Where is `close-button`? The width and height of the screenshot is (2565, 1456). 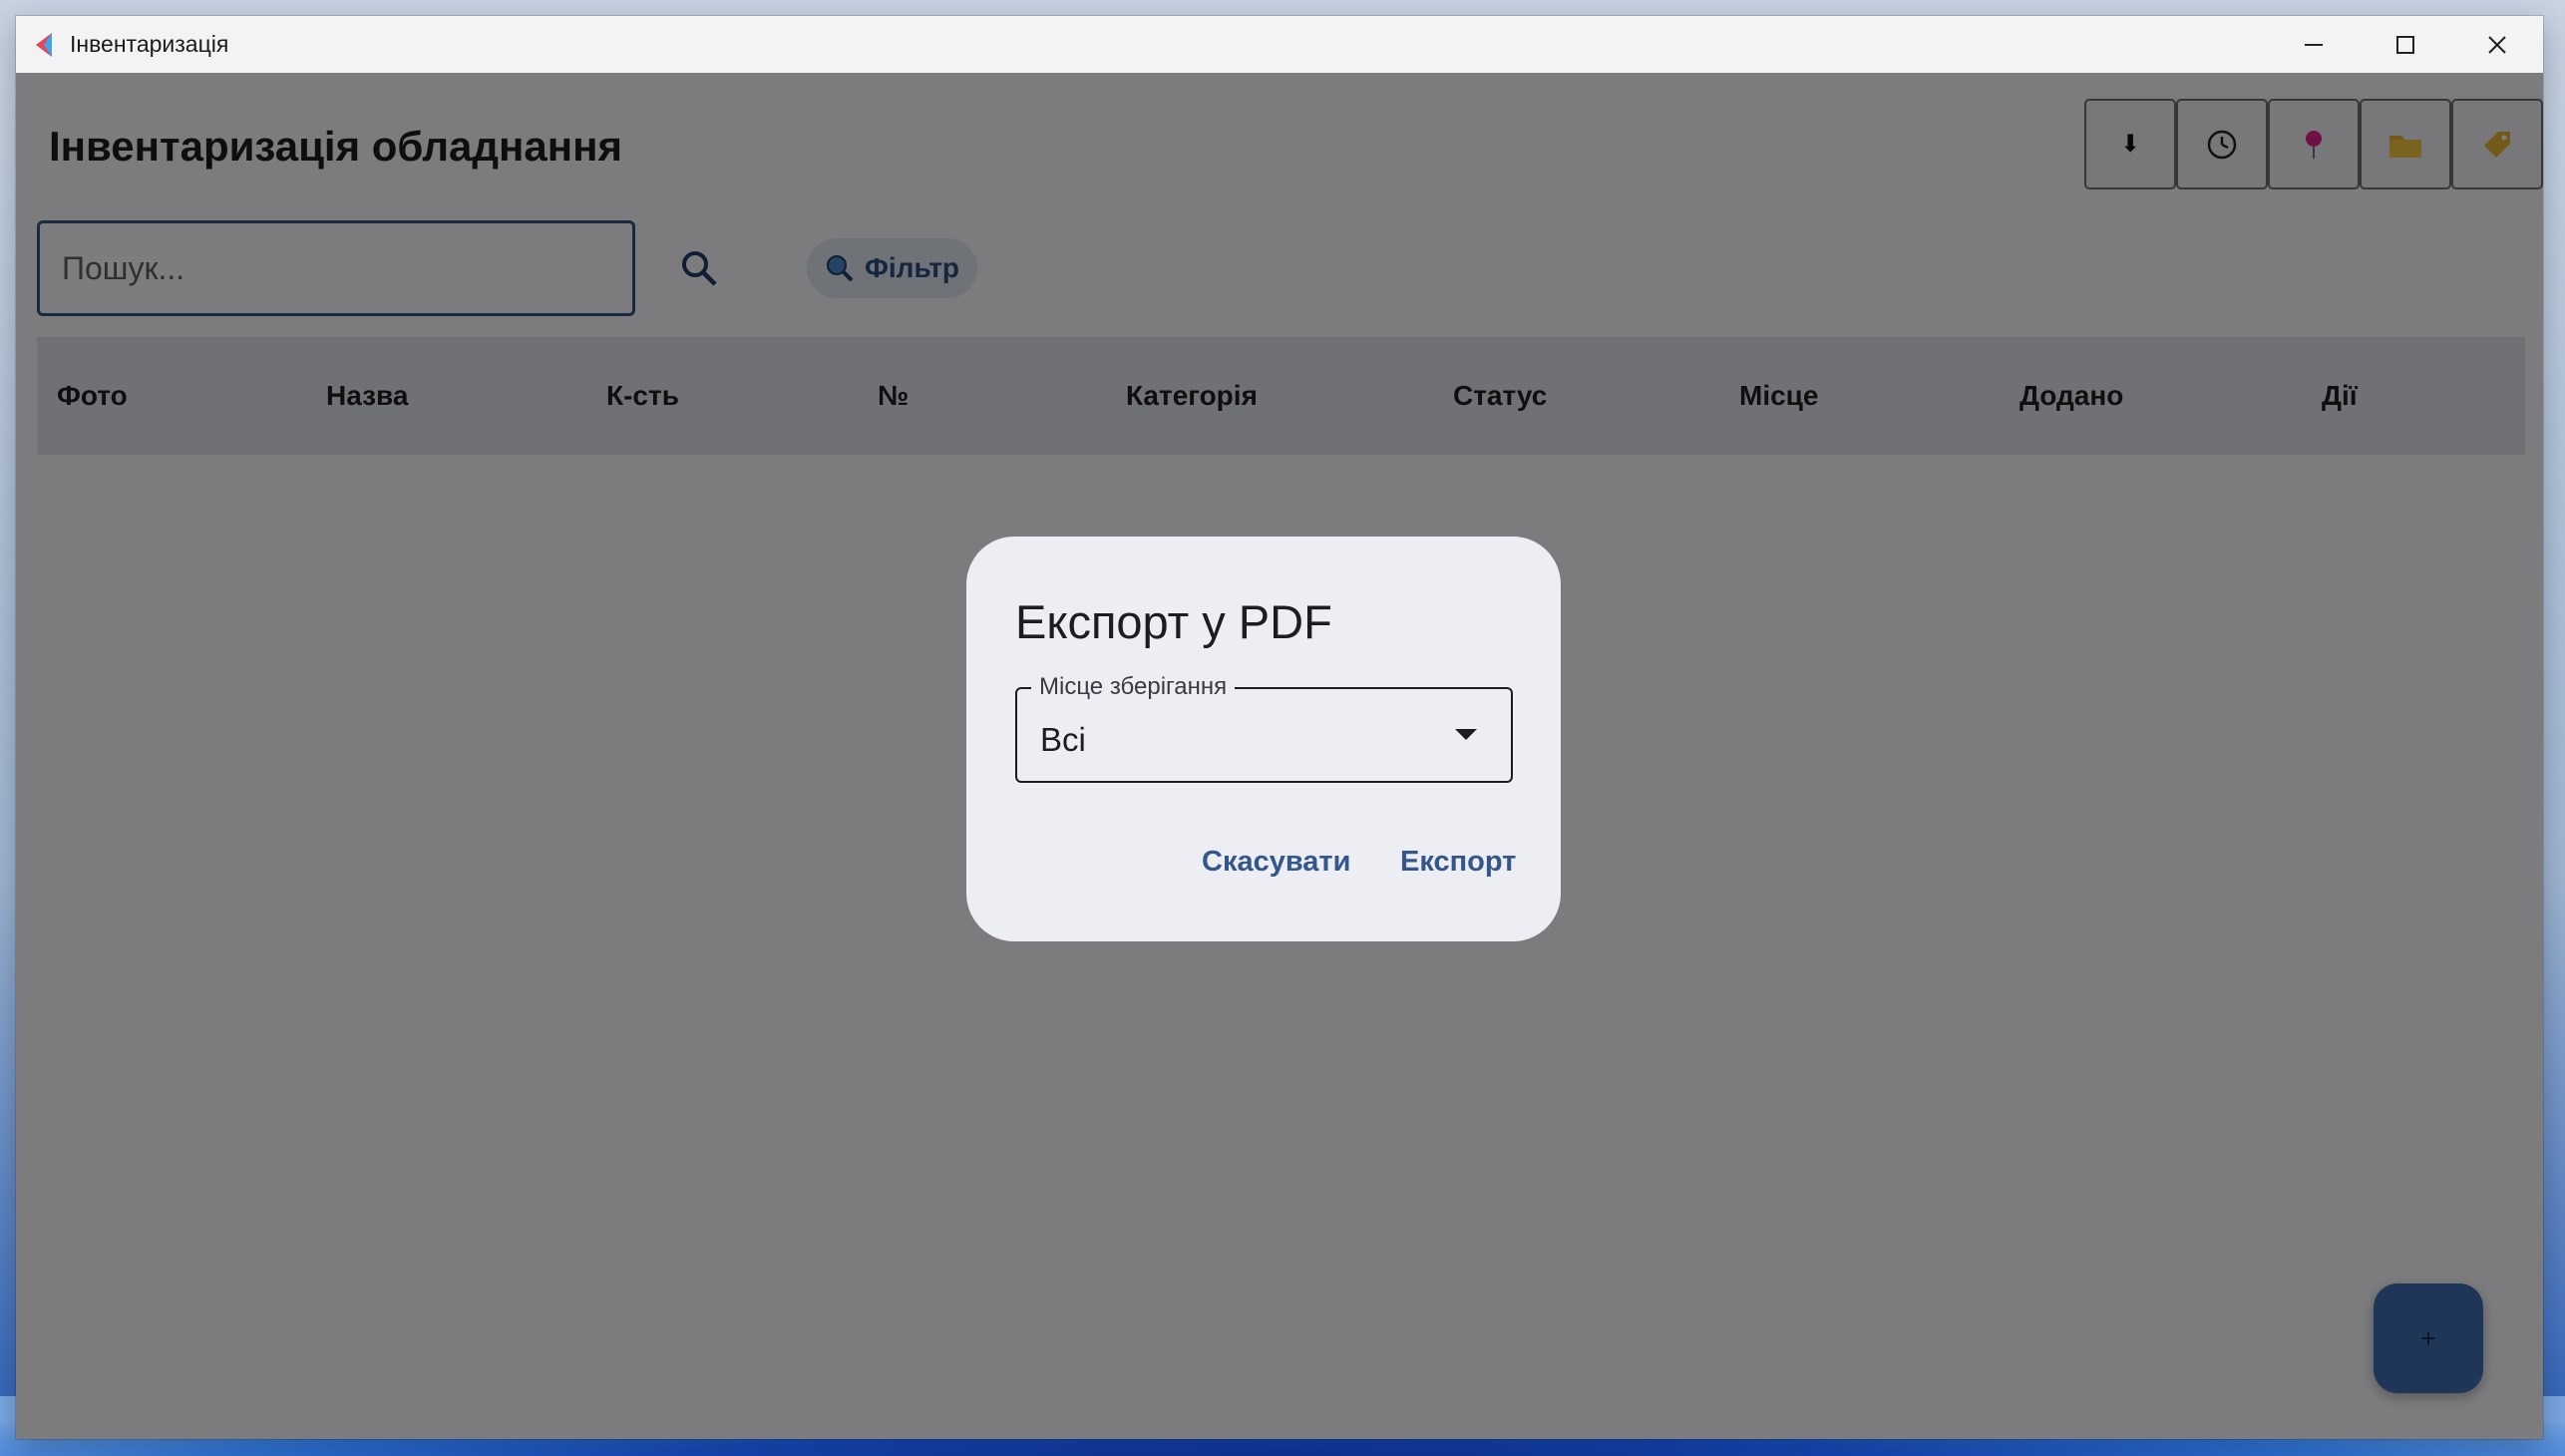 close-button is located at coordinates (2497, 44).